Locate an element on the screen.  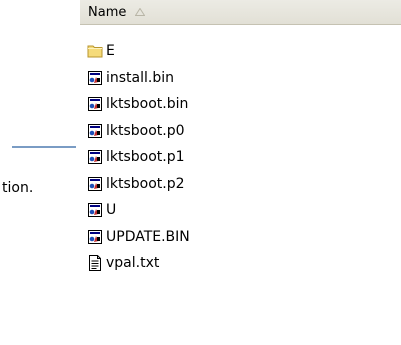
file-row-lktsboot-p2: lktsboot.p2 is located at coordinates (240, 184).